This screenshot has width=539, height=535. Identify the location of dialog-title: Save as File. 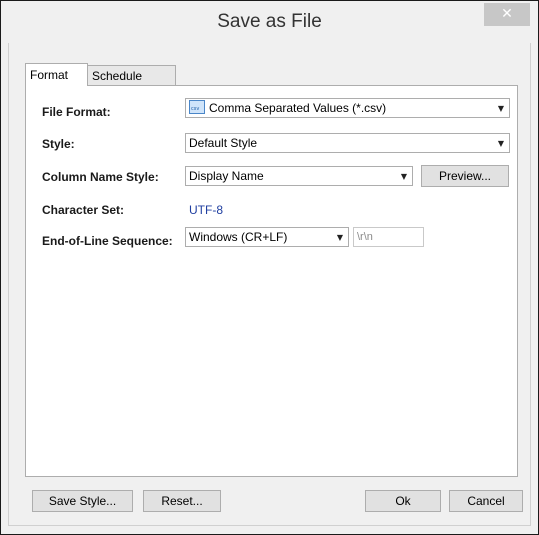
(269, 21).